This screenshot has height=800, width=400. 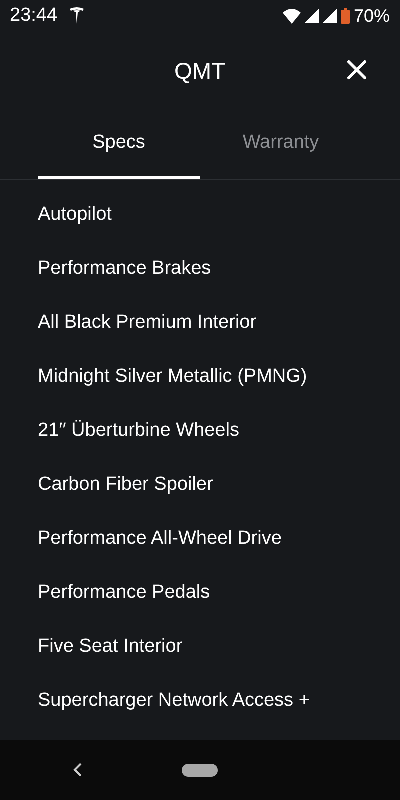 What do you see at coordinates (291, 16) in the screenshot?
I see `wifi-icon` at bounding box center [291, 16].